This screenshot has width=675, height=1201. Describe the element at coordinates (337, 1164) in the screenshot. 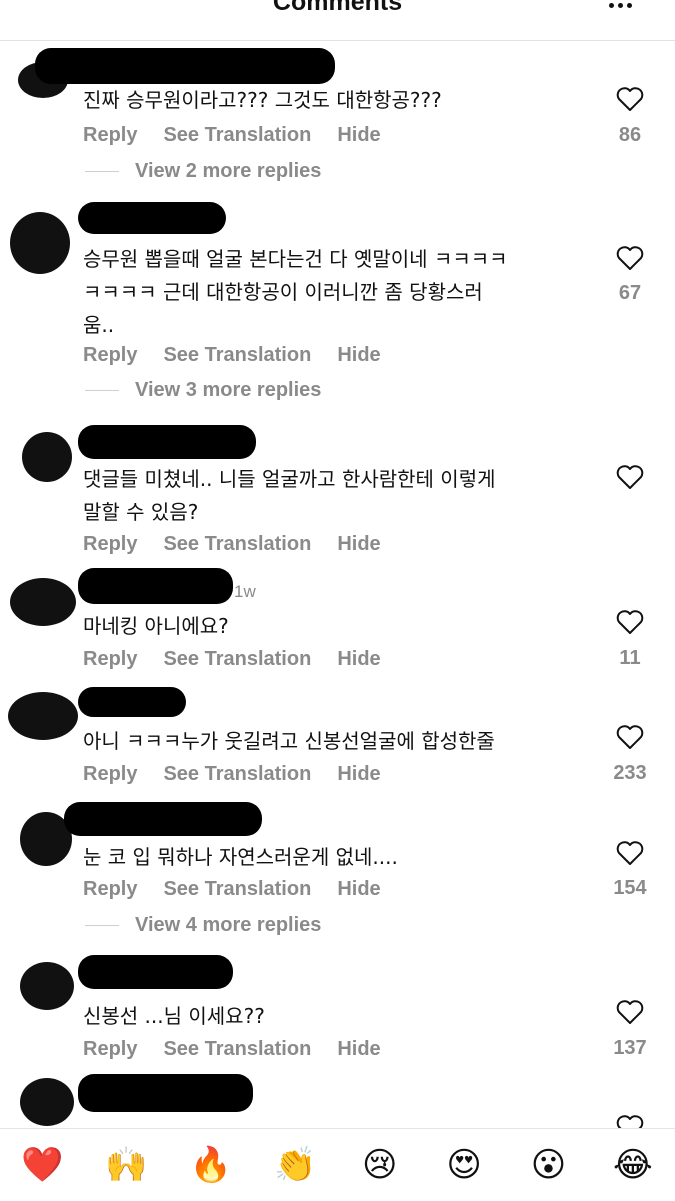

I see `emoji-reaction-bar: ❤️ 🙌 🔥 👏 😢 😍 😮 😂` at that location.